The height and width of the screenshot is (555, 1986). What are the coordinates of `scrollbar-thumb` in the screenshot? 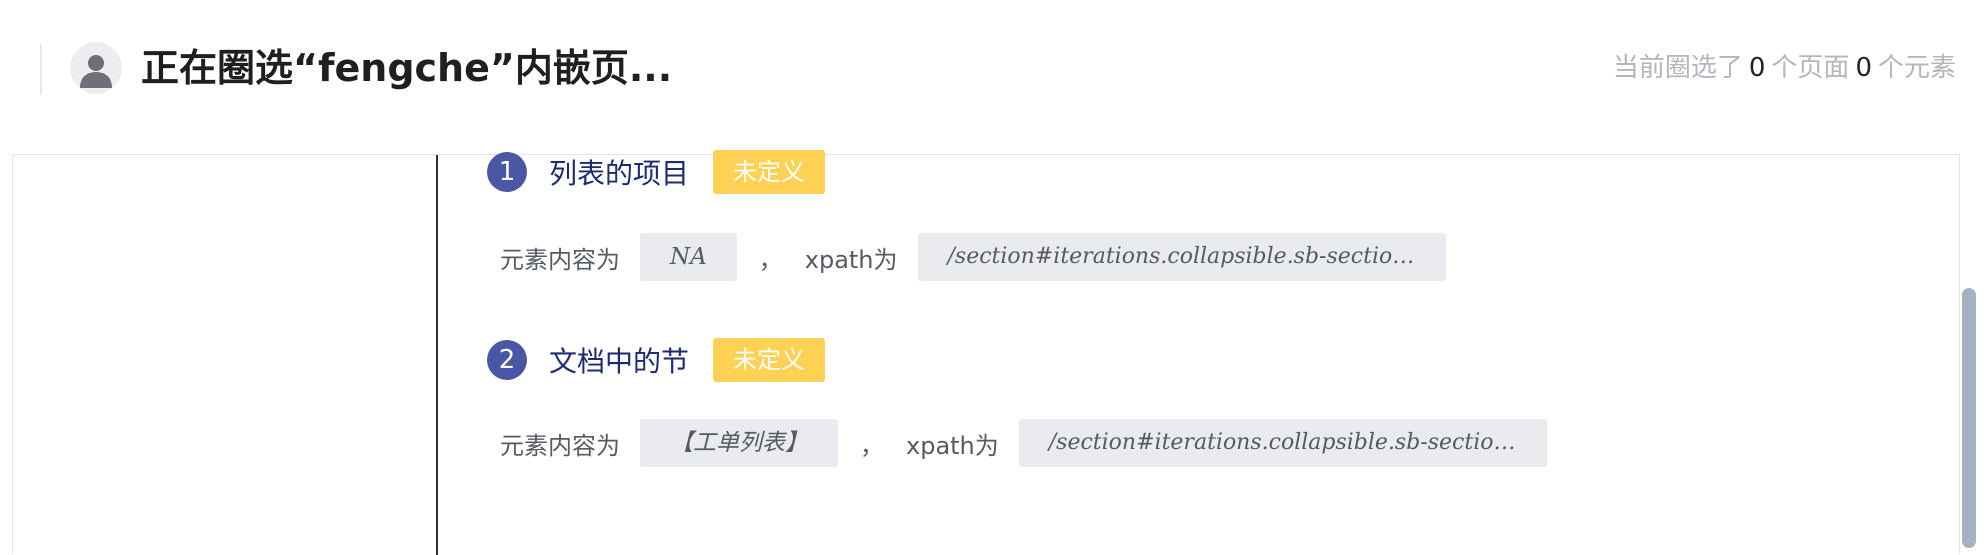 It's located at (1969, 418).